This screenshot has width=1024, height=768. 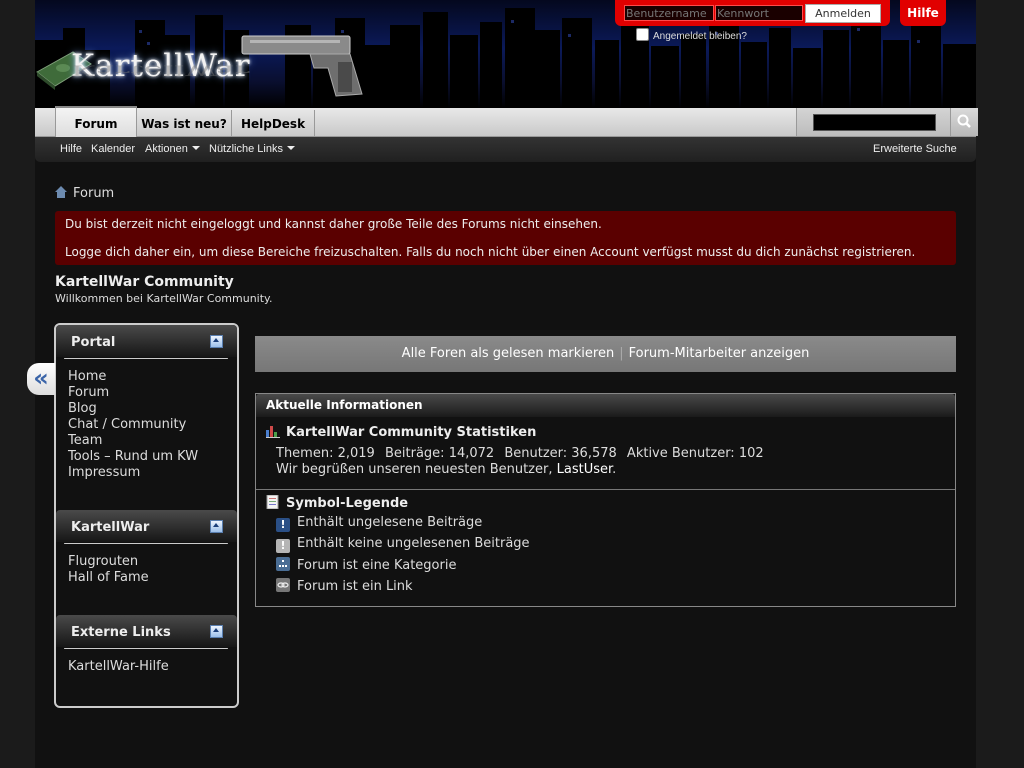 I want to click on breadcrumb: Forum, so click(x=84, y=193).